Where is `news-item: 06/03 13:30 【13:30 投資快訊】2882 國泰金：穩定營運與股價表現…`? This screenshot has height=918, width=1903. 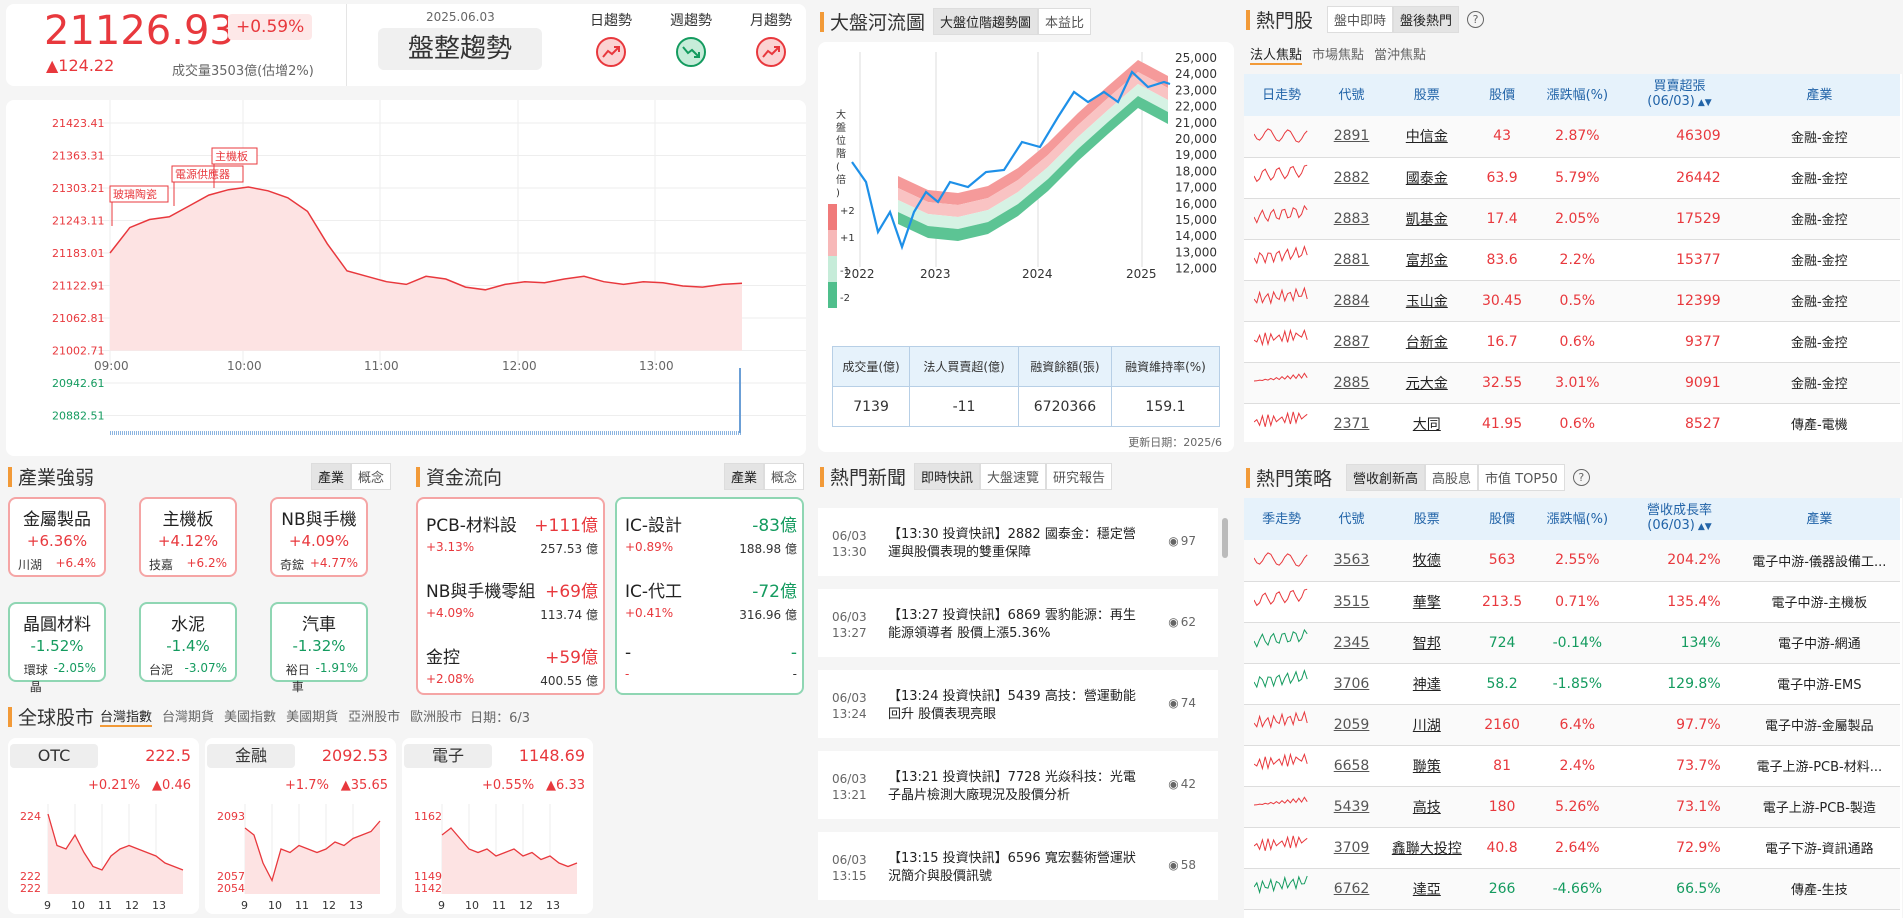
news-item: 06/03 13:30 【13:30 投資快訊】2882 國泰金：穩定營運與股價表現… is located at coordinates (1018, 542).